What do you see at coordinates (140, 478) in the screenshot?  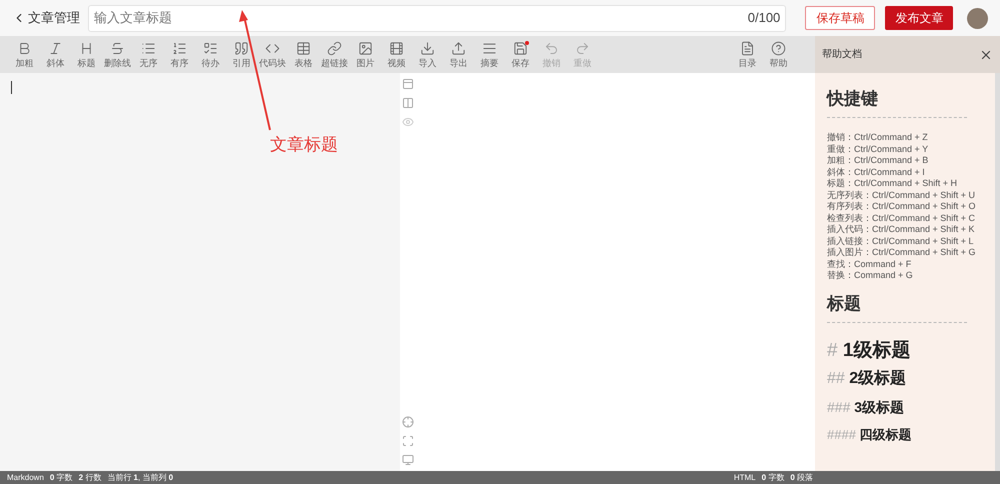 I see `status-item: 当前行 1, 当前列 0` at bounding box center [140, 478].